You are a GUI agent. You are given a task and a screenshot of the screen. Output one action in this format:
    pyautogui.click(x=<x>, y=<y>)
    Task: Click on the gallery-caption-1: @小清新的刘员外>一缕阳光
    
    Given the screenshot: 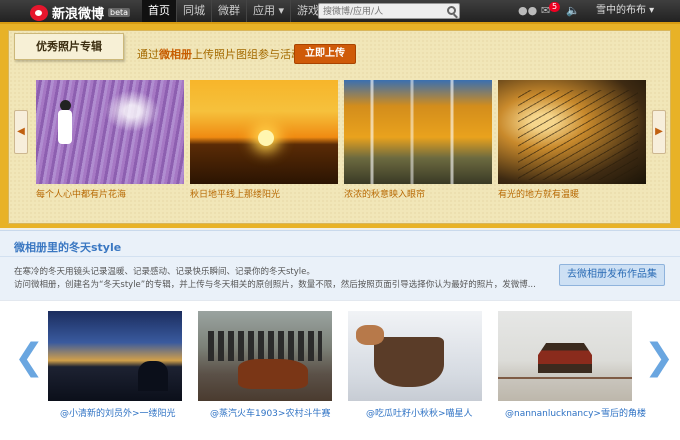 What is the action you would take?
    pyautogui.click(x=118, y=412)
    